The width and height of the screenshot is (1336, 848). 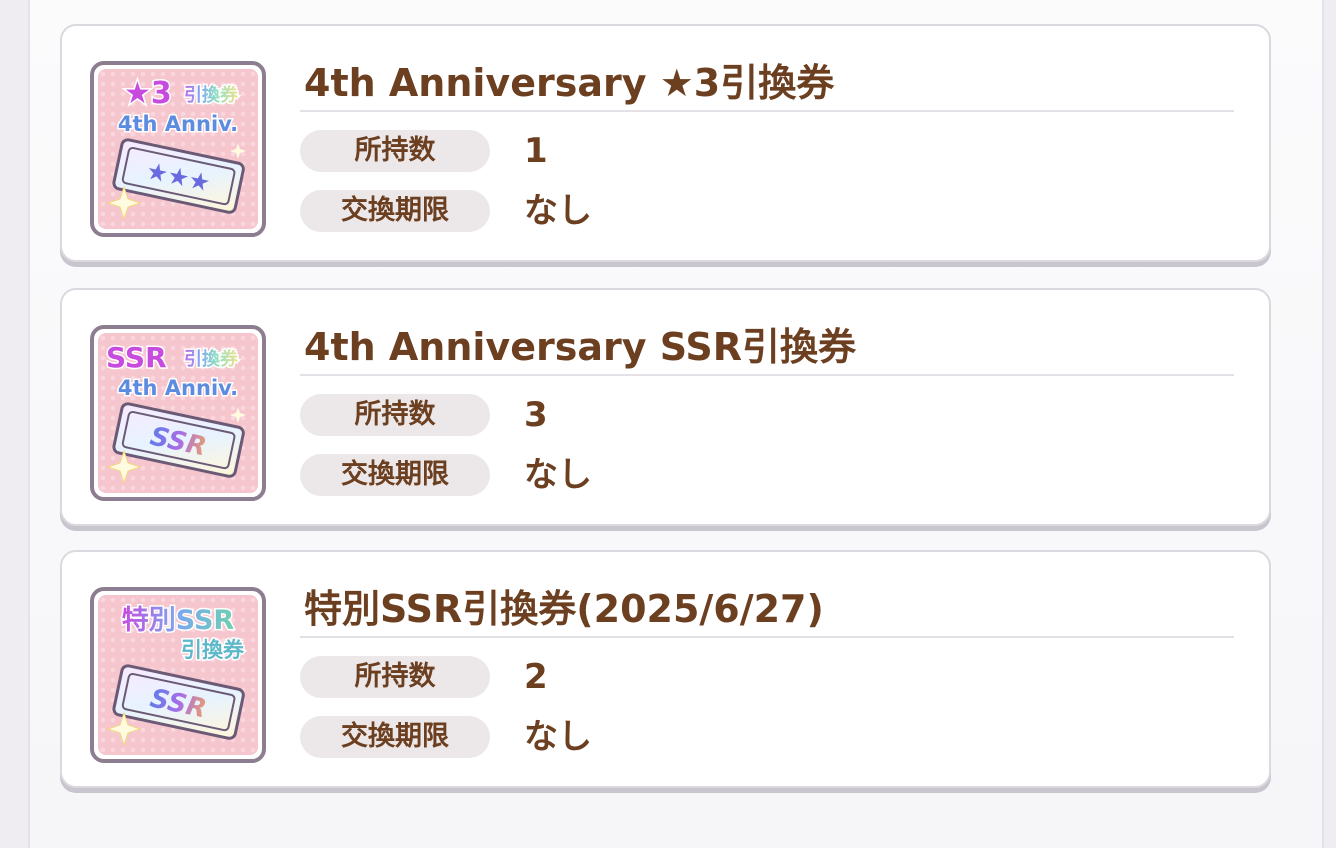 What do you see at coordinates (580, 347) in the screenshot?
I see `item-title: 4th Anniversary SSR引換券` at bounding box center [580, 347].